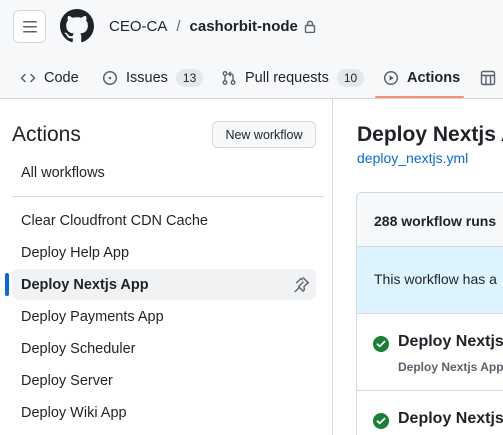 The height and width of the screenshot is (435, 503). I want to click on new-workflow-button: New workflow, so click(264, 134).